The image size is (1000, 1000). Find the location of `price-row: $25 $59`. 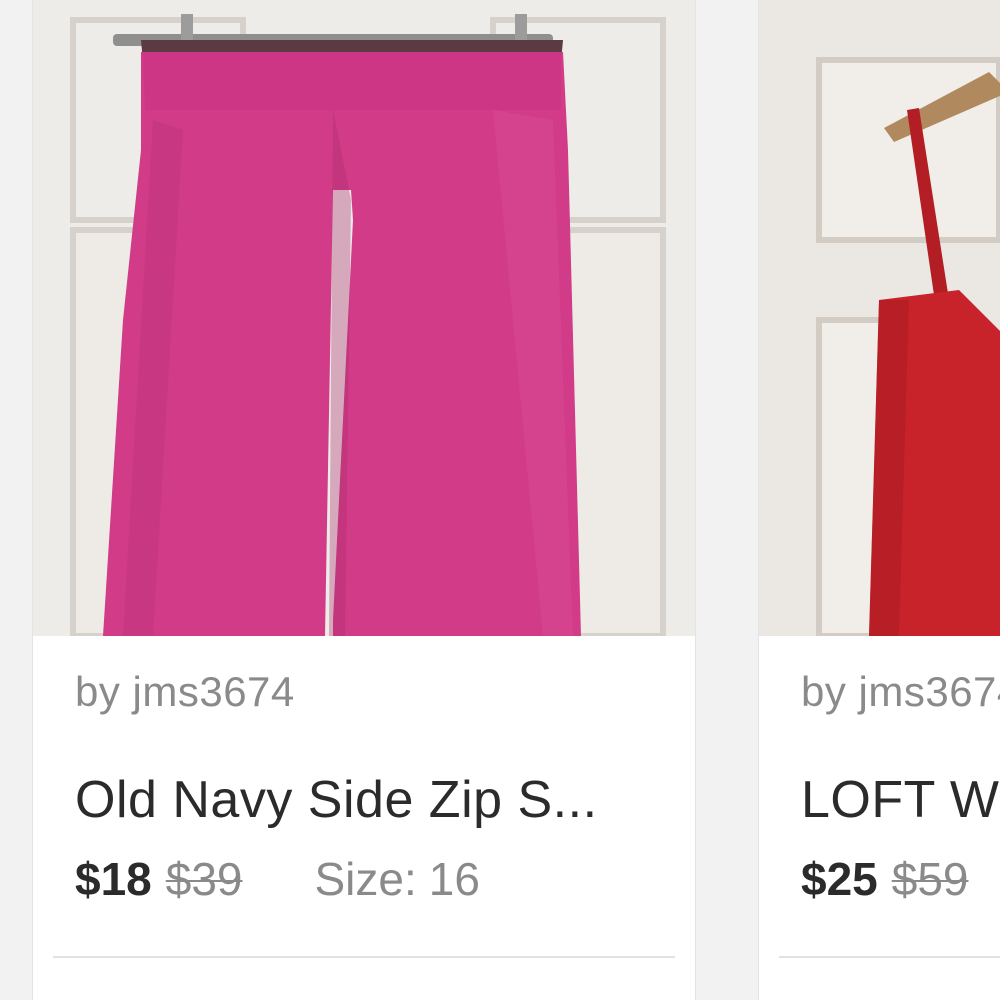

price-row: $25 $59 is located at coordinates (885, 879).